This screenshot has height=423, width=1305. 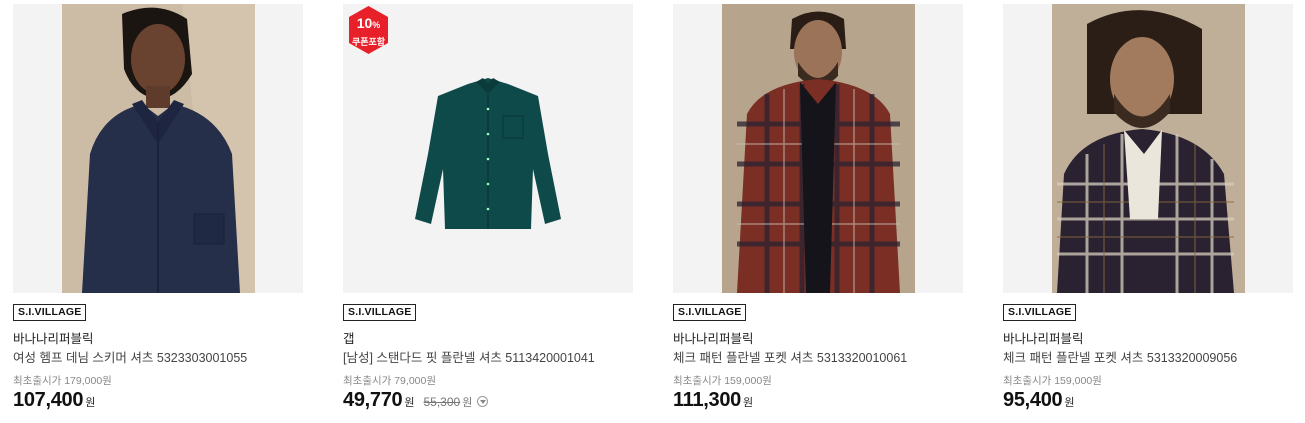 I want to click on price-row: 95,400 원, so click(x=1039, y=400).